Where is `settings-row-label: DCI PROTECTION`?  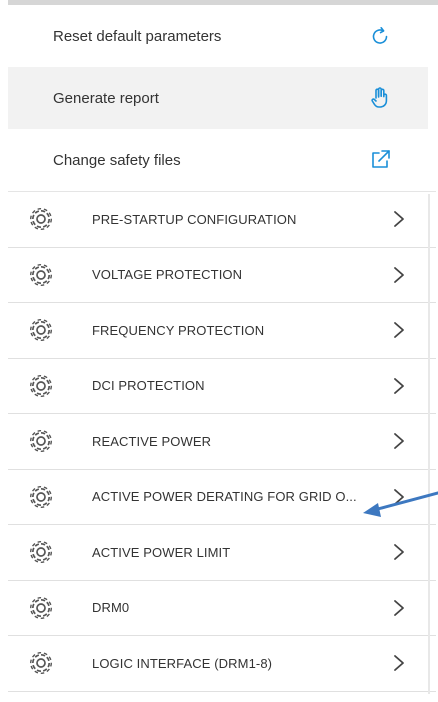 settings-row-label: DCI PROTECTION is located at coordinates (148, 386).